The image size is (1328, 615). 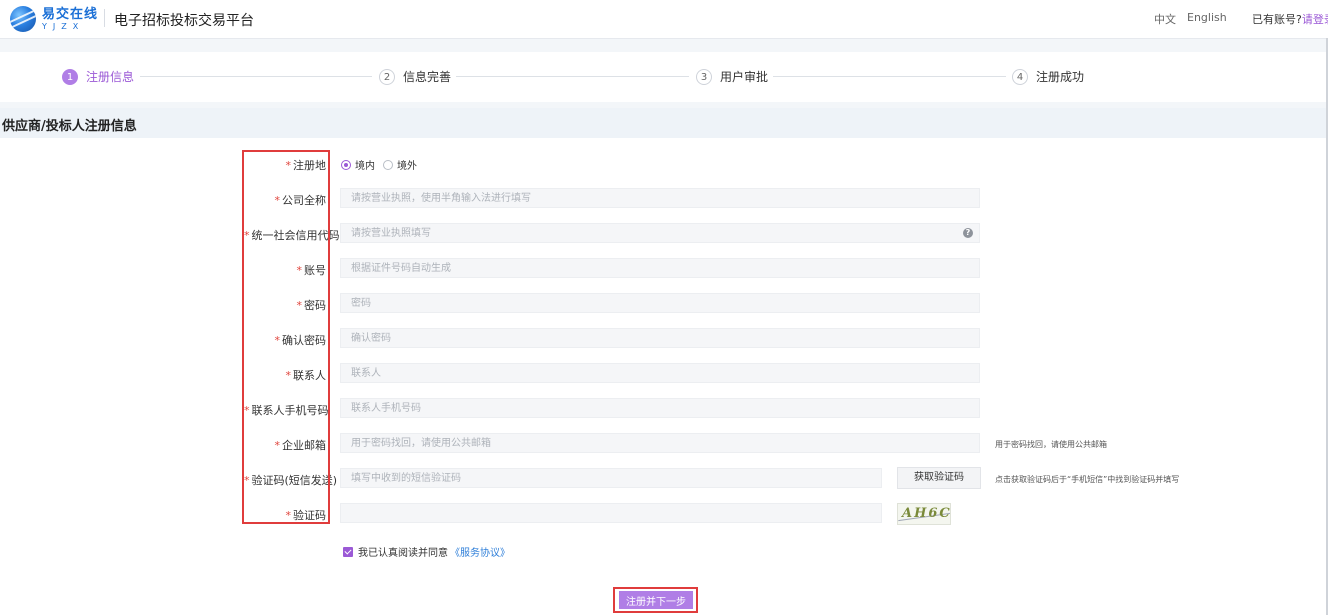 I want to click on login-link: 请登录, so click(x=1315, y=19).